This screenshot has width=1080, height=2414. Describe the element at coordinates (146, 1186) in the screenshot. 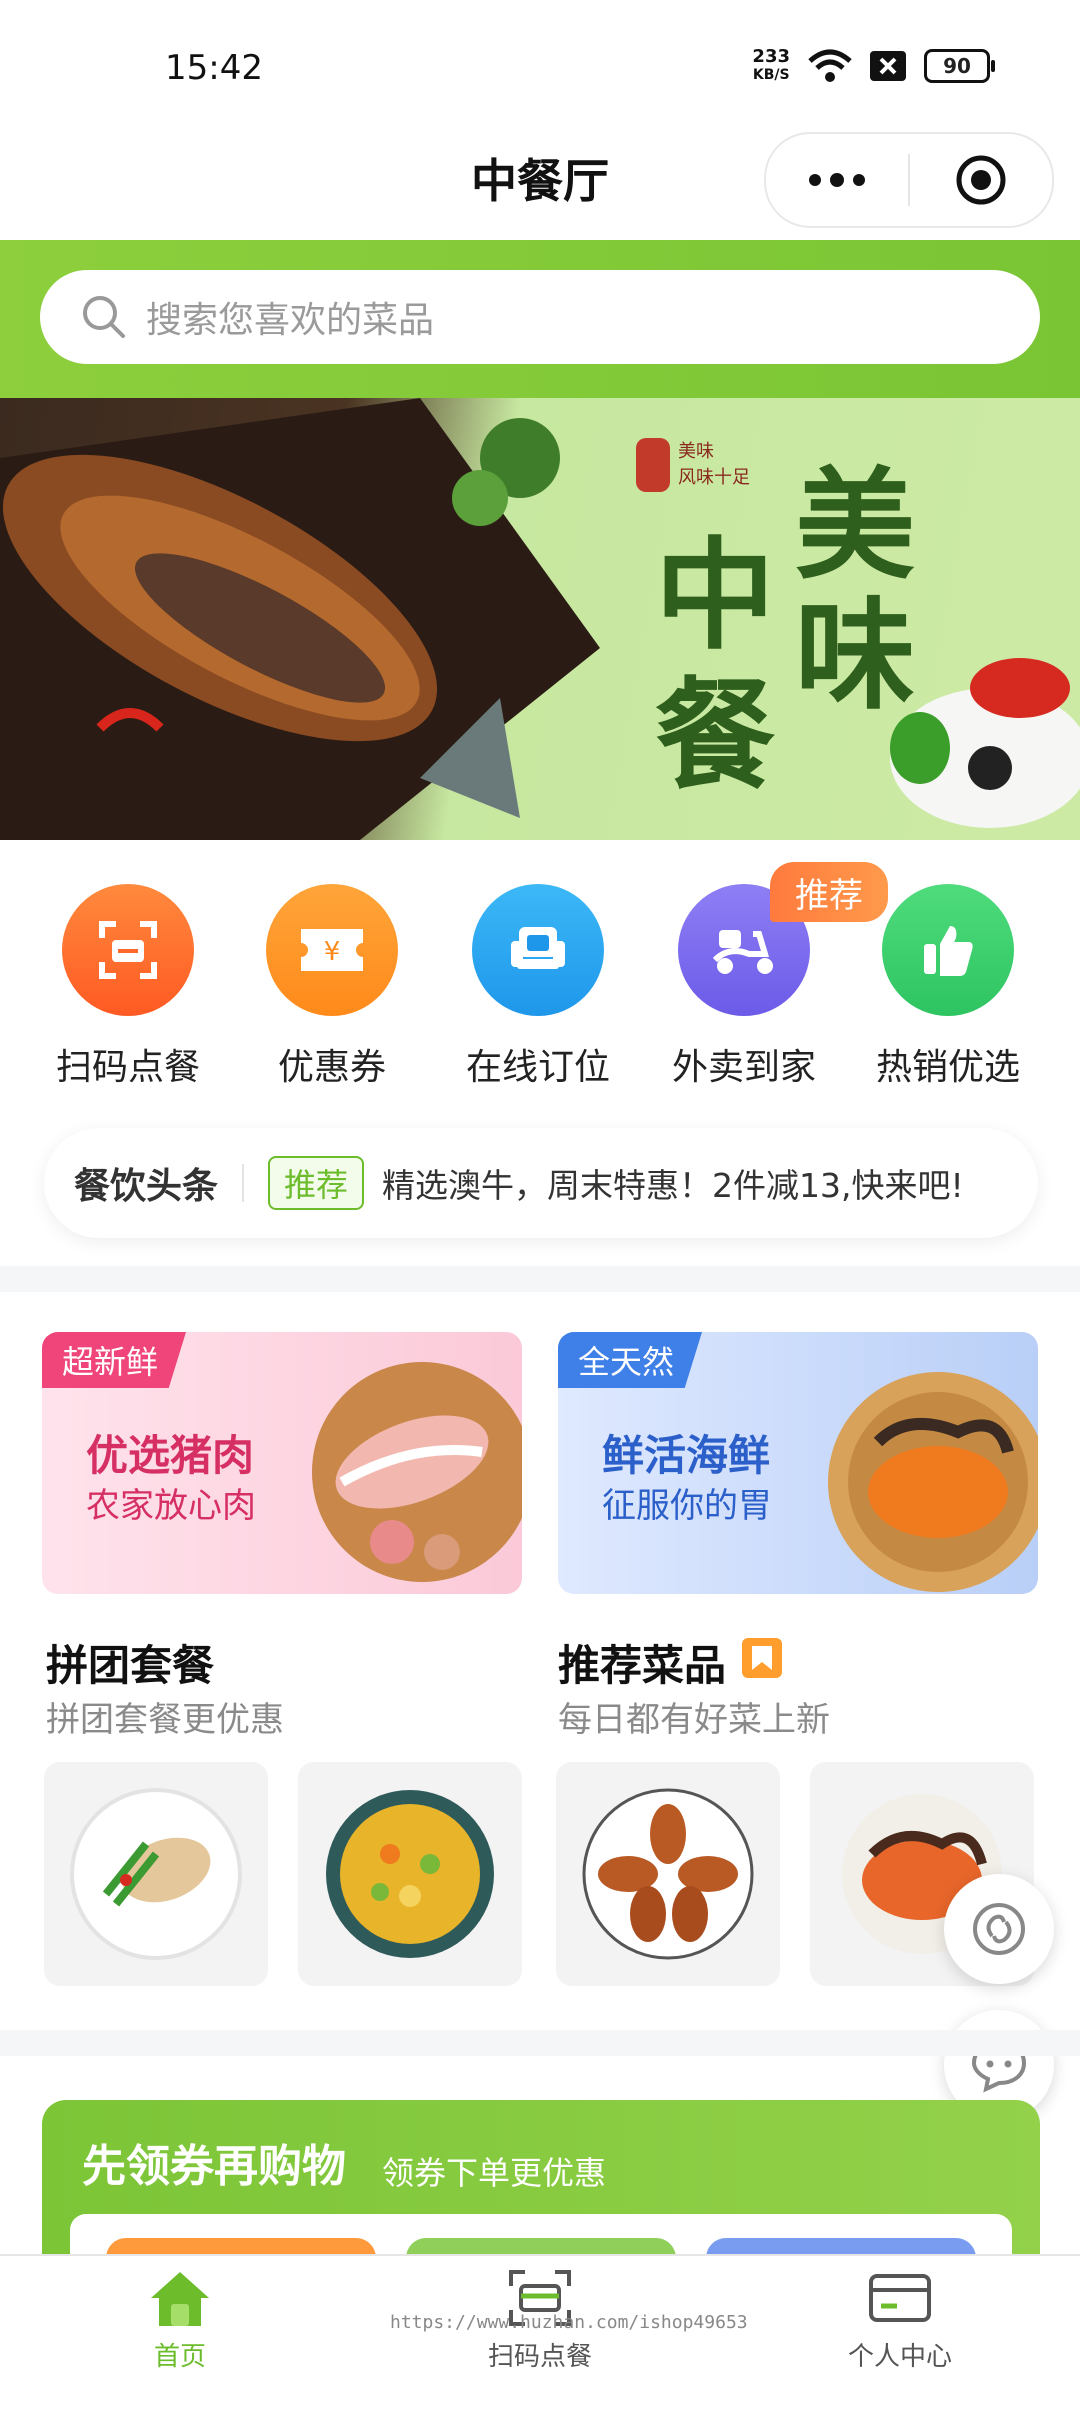

I see `ticker-title: 餐饮头条` at that location.